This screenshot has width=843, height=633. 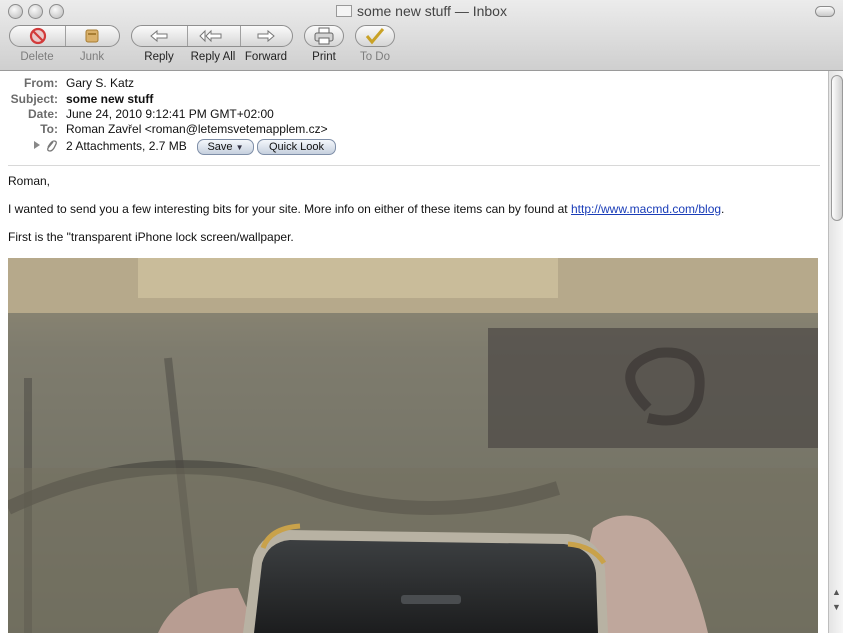 I want to click on todo-label: To Do, so click(x=375, y=57).